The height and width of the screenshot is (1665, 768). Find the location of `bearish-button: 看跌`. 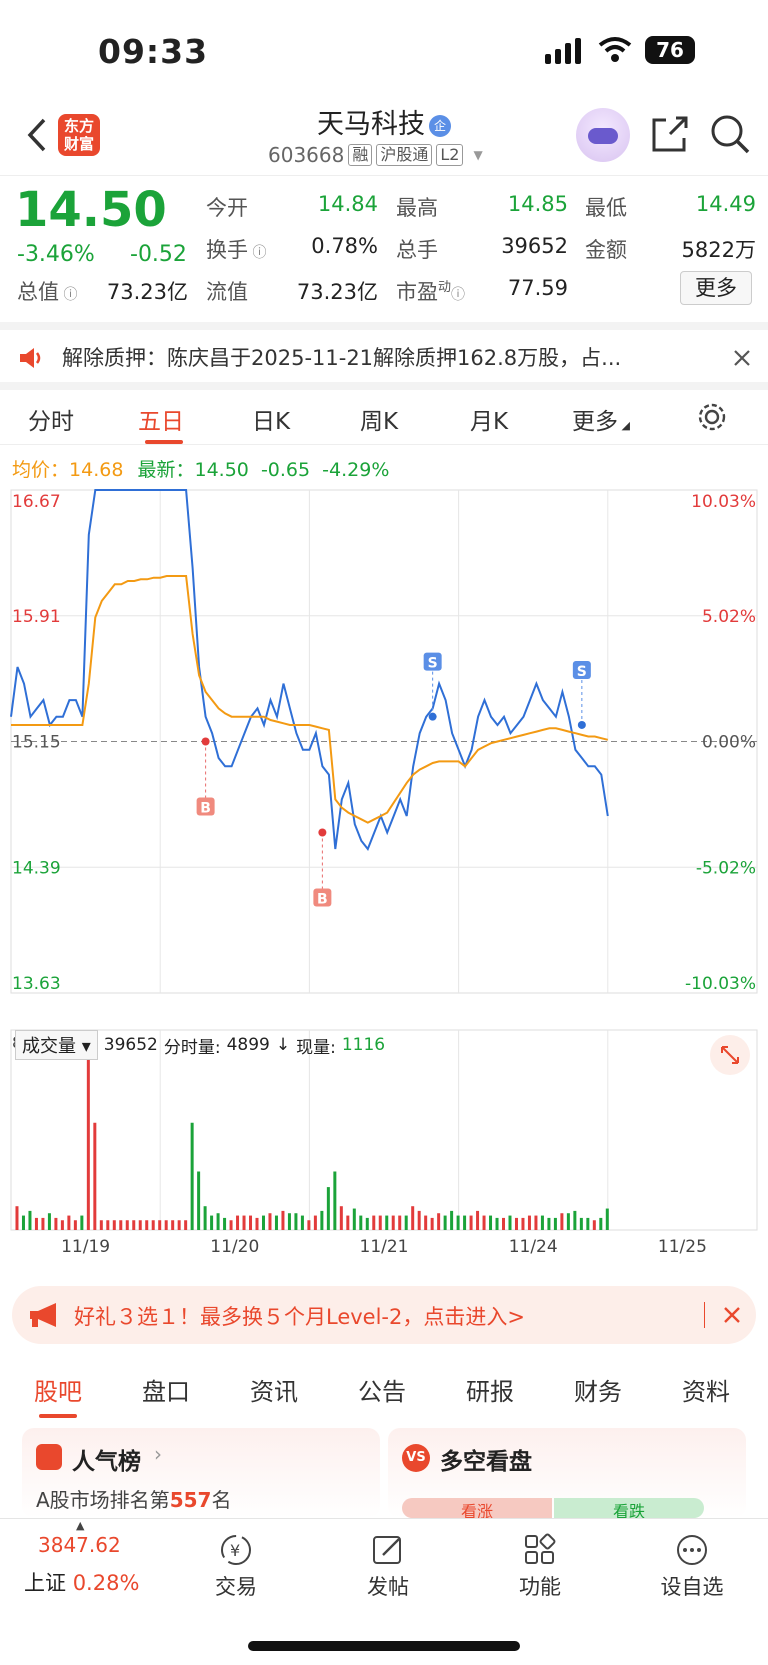

bearish-button: 看跌 is located at coordinates (629, 1508).